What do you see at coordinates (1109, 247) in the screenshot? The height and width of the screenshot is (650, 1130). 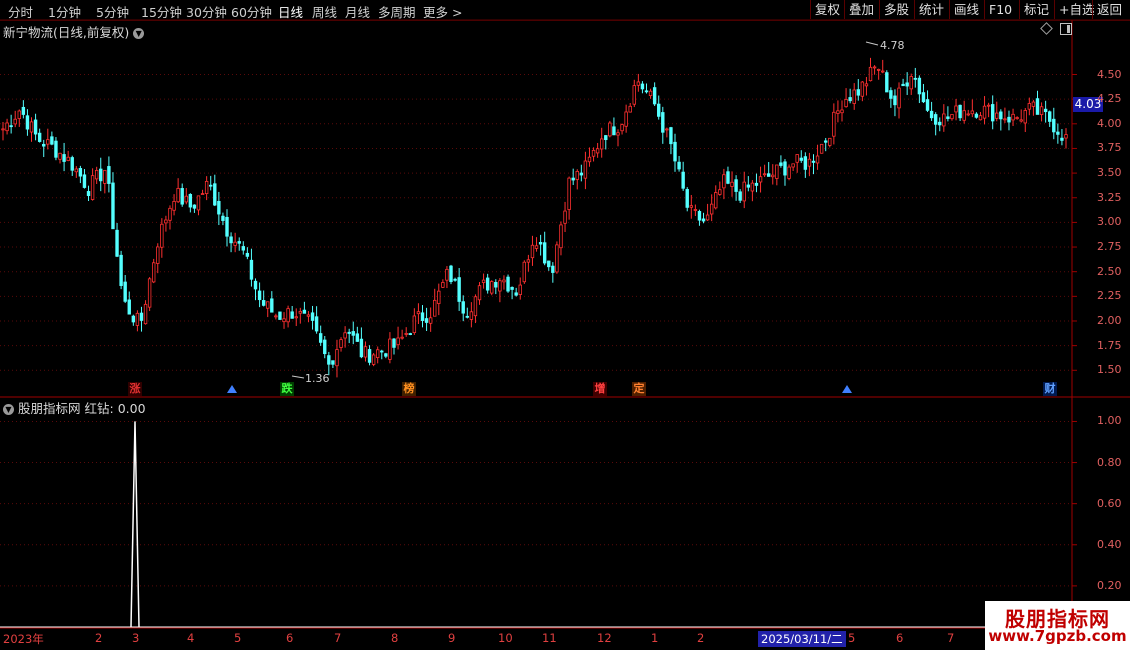 I see `y-tick-label: 2.75` at bounding box center [1109, 247].